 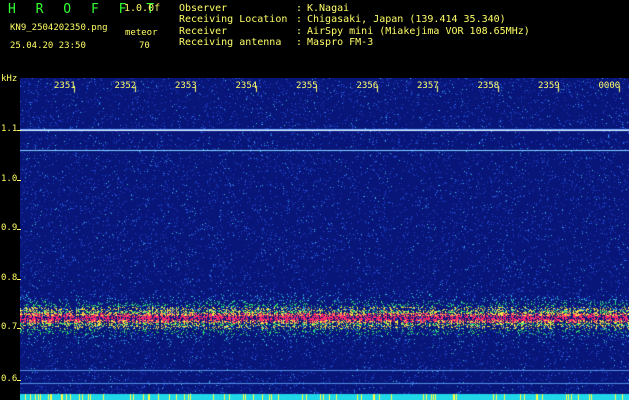 What do you see at coordinates (9, 179) in the screenshot?
I see `y-axis-tick-label: 1.0` at bounding box center [9, 179].